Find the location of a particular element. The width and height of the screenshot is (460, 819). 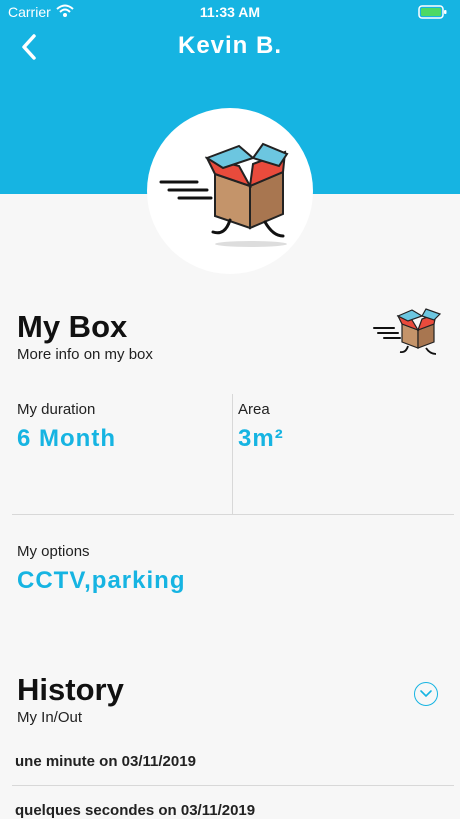

section-divider is located at coordinates (233, 514).